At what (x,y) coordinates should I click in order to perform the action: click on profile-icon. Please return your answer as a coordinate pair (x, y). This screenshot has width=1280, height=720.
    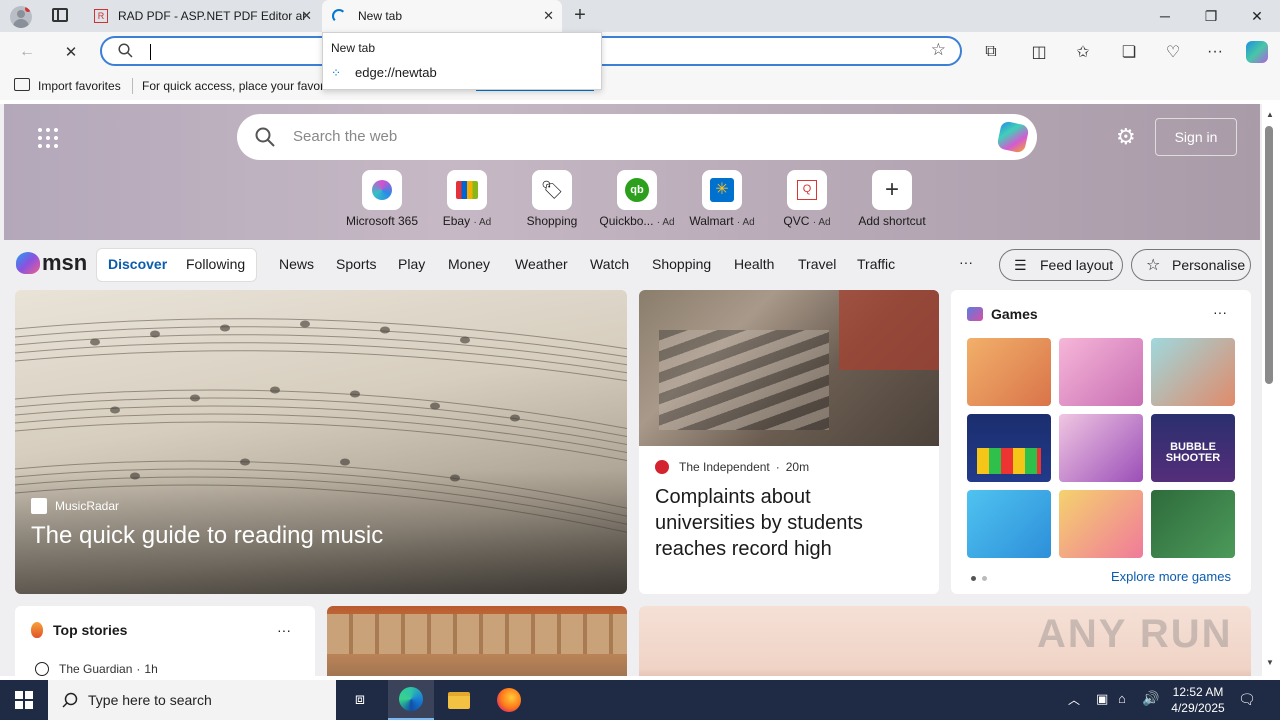
    Looking at the image, I should click on (21, 17).